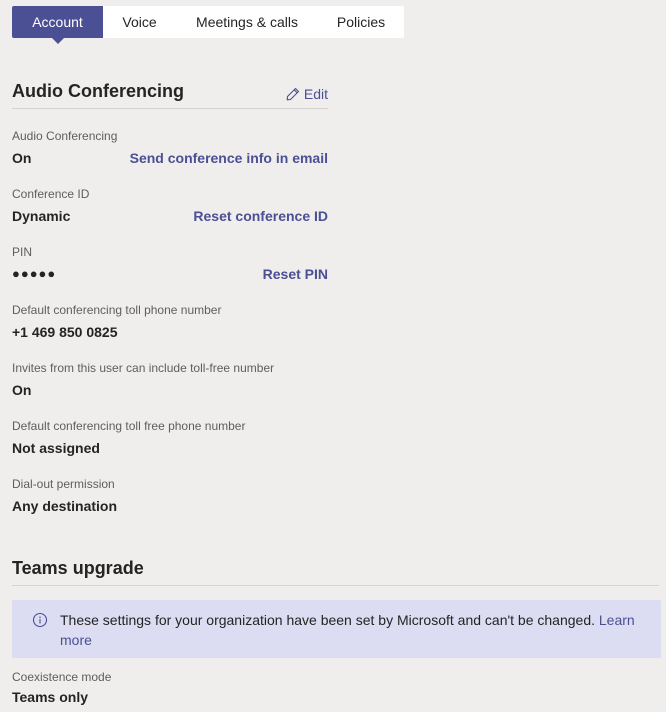 The image size is (666, 712). What do you see at coordinates (295, 274) in the screenshot?
I see `reset-pin-link: Reset PIN` at bounding box center [295, 274].